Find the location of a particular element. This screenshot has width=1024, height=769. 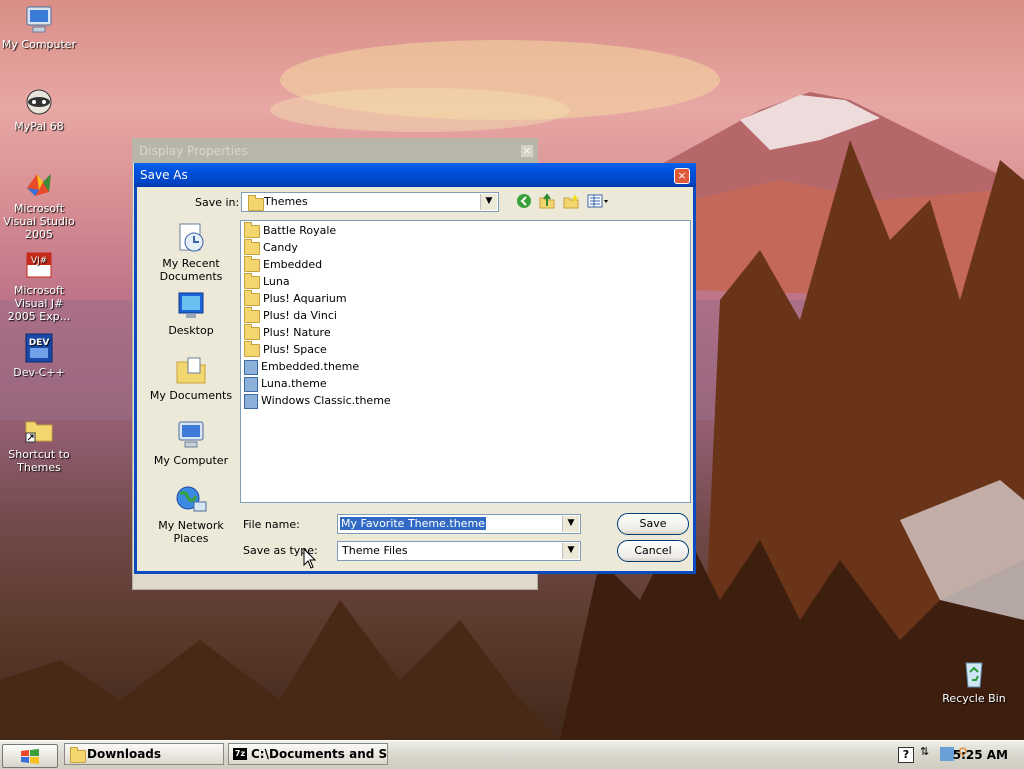

taskbar-item-downloads: Downloads is located at coordinates (144, 754).